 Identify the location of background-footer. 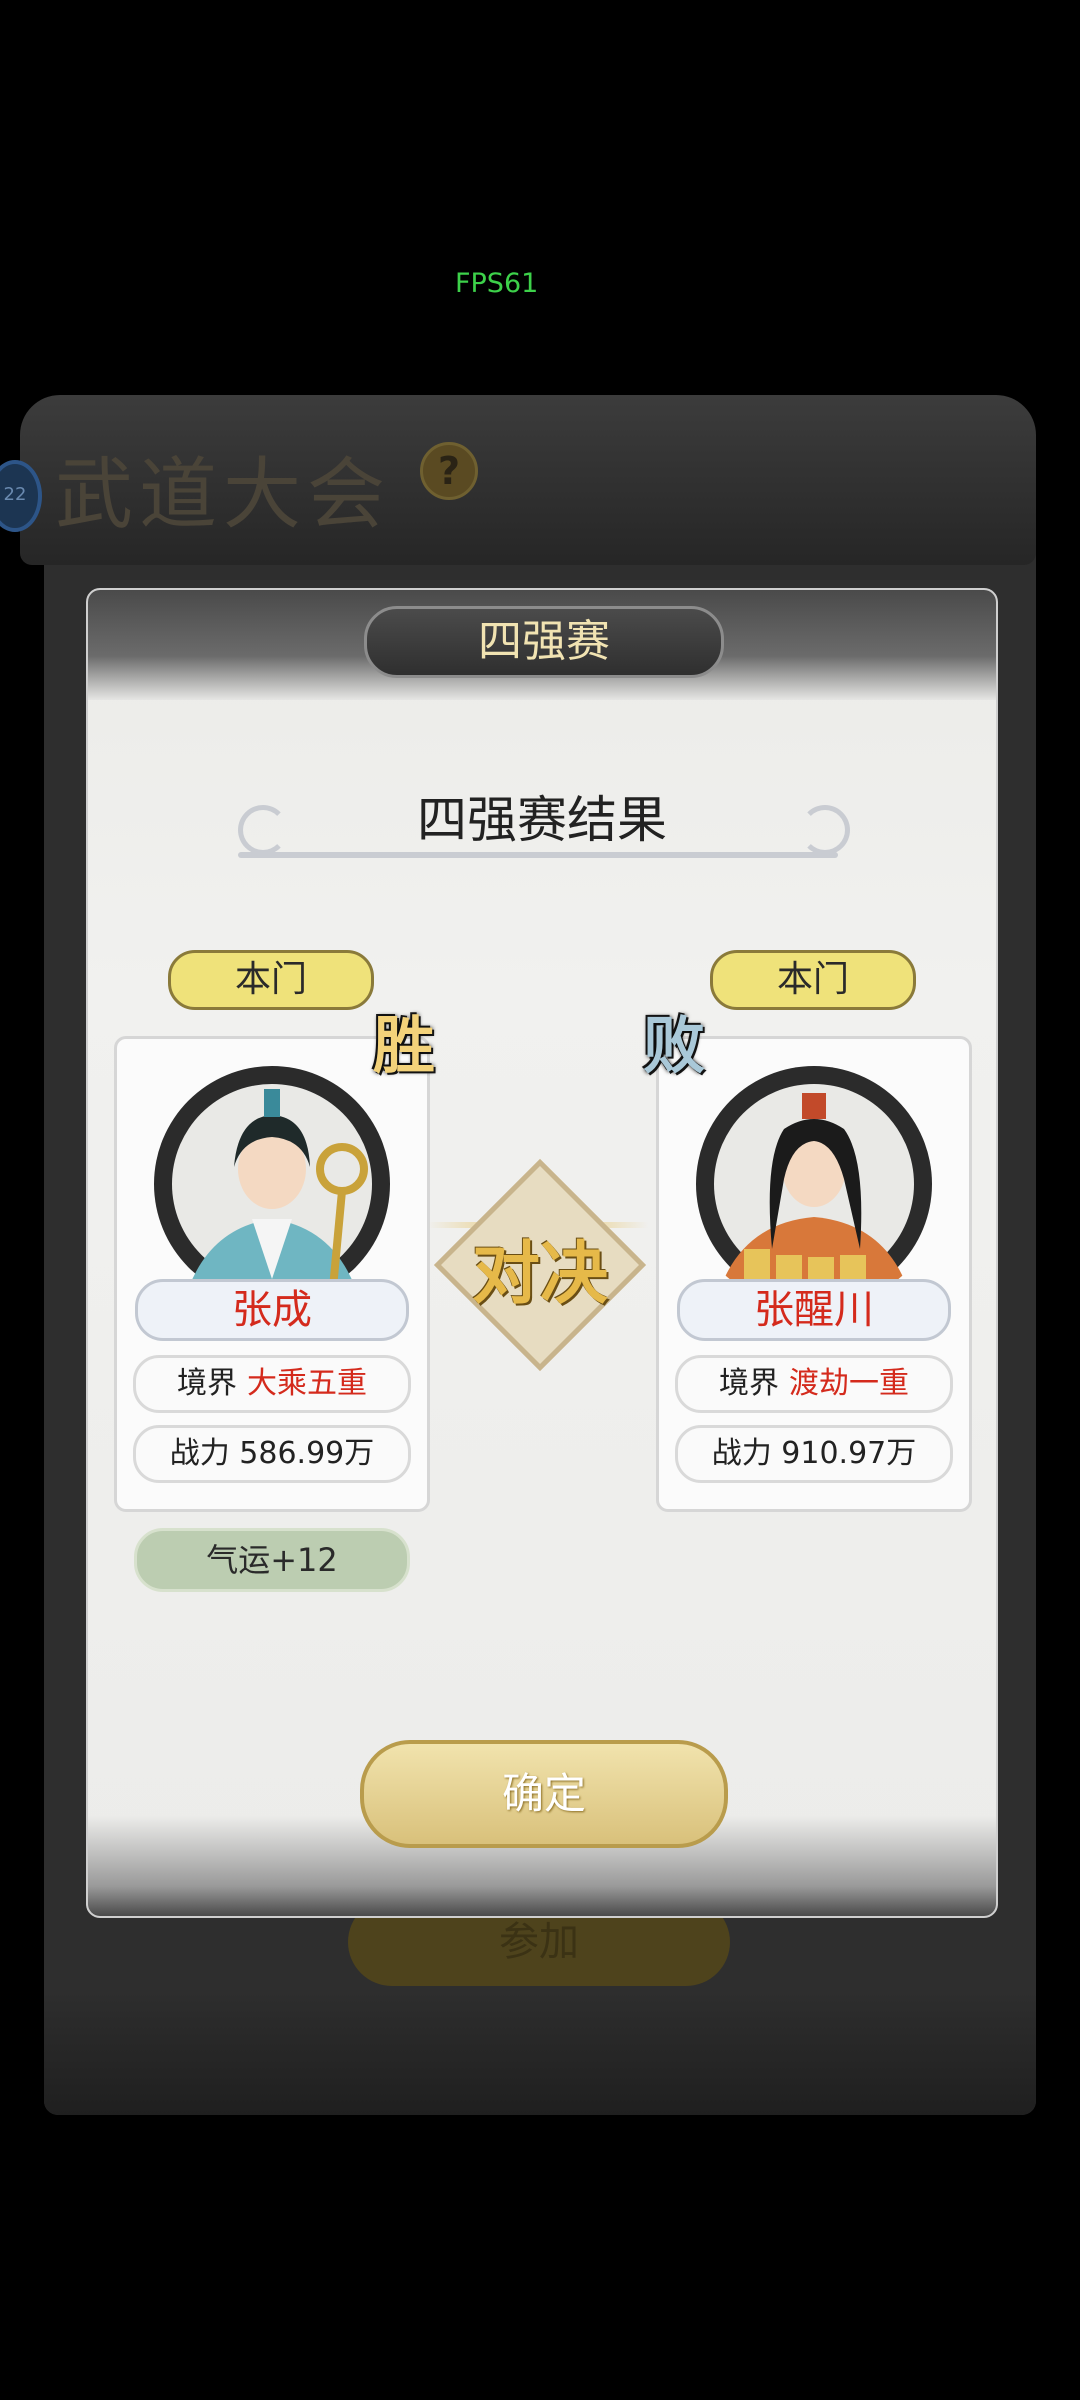
(540, 2052).